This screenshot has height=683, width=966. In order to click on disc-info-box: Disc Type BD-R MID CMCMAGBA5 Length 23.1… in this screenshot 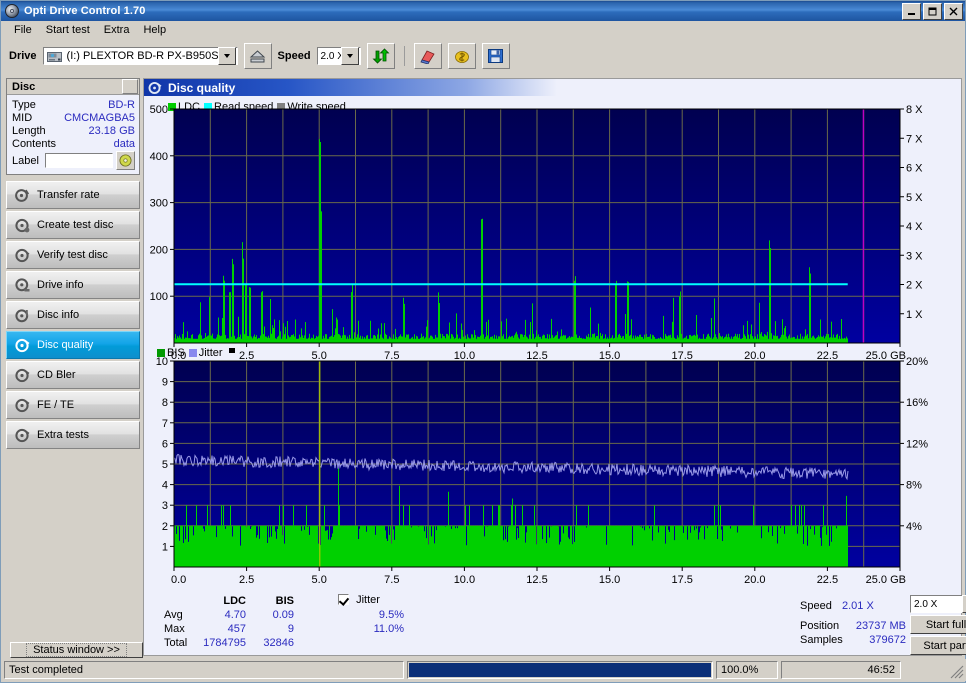, I will do `click(73, 126)`.